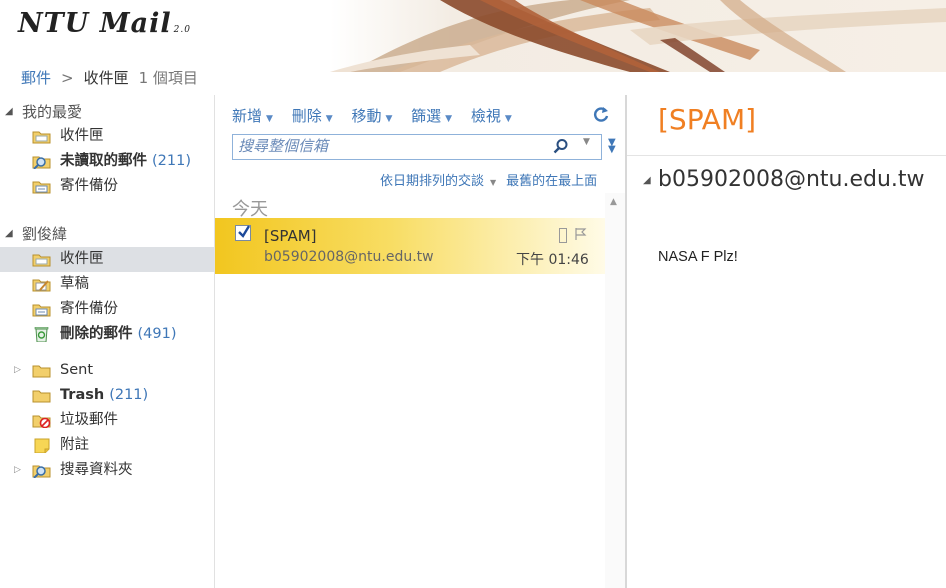  What do you see at coordinates (426, 116) in the screenshot?
I see `filter-button-label: 篩選` at bounding box center [426, 116].